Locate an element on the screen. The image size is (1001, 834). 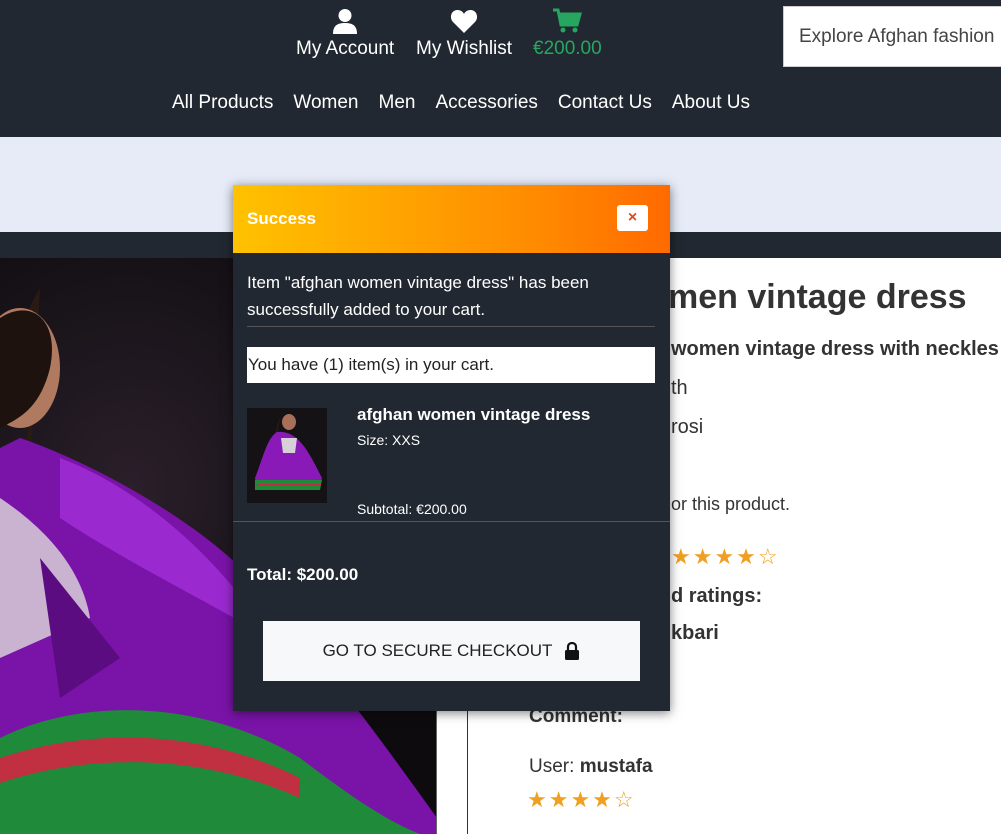
my-account-link: My Account is located at coordinates (345, 34).